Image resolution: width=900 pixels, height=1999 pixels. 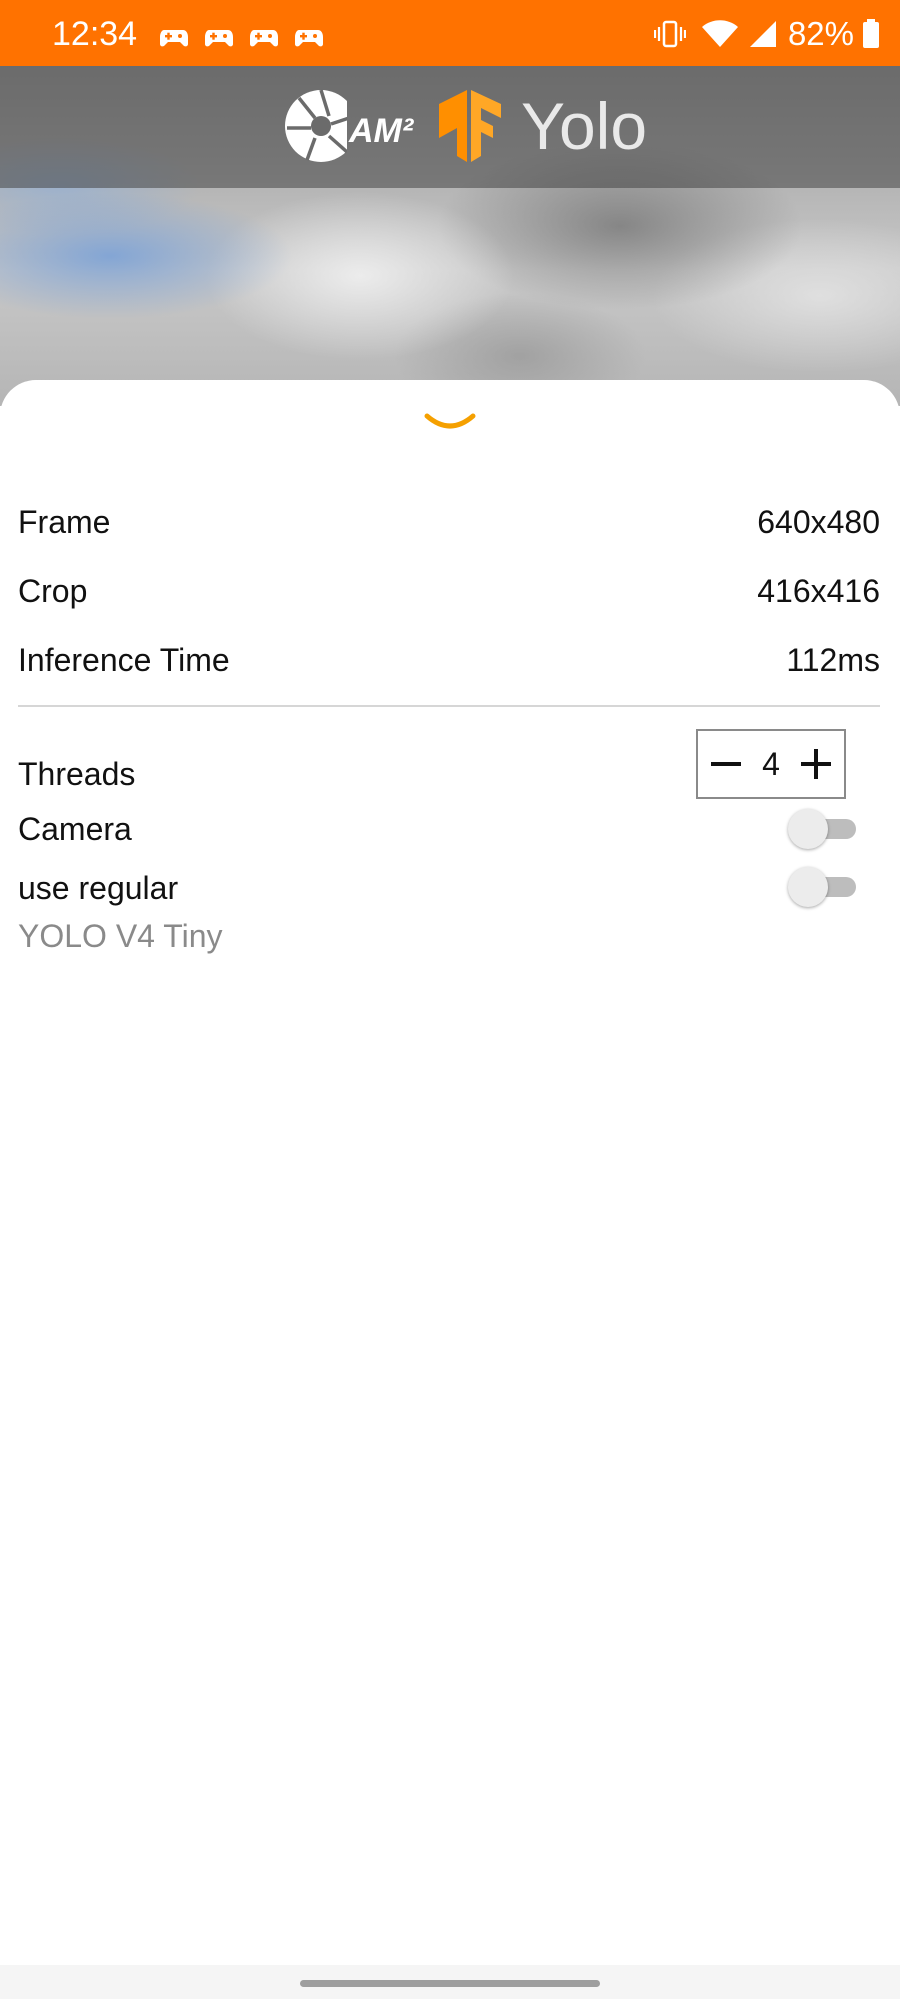 What do you see at coordinates (449, 660) in the screenshot?
I see `stat-row-inference-time: Inference Time 112ms` at bounding box center [449, 660].